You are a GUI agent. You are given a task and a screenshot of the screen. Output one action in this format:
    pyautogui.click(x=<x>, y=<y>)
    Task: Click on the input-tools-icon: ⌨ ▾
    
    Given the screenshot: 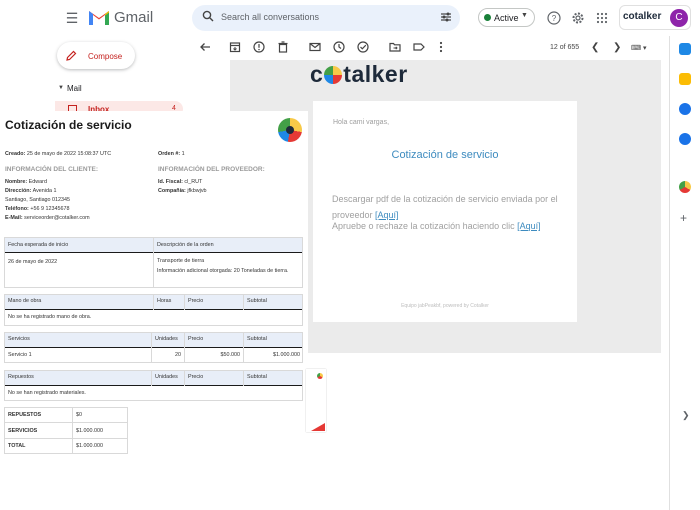 What is the action you would take?
    pyautogui.click(x=639, y=48)
    